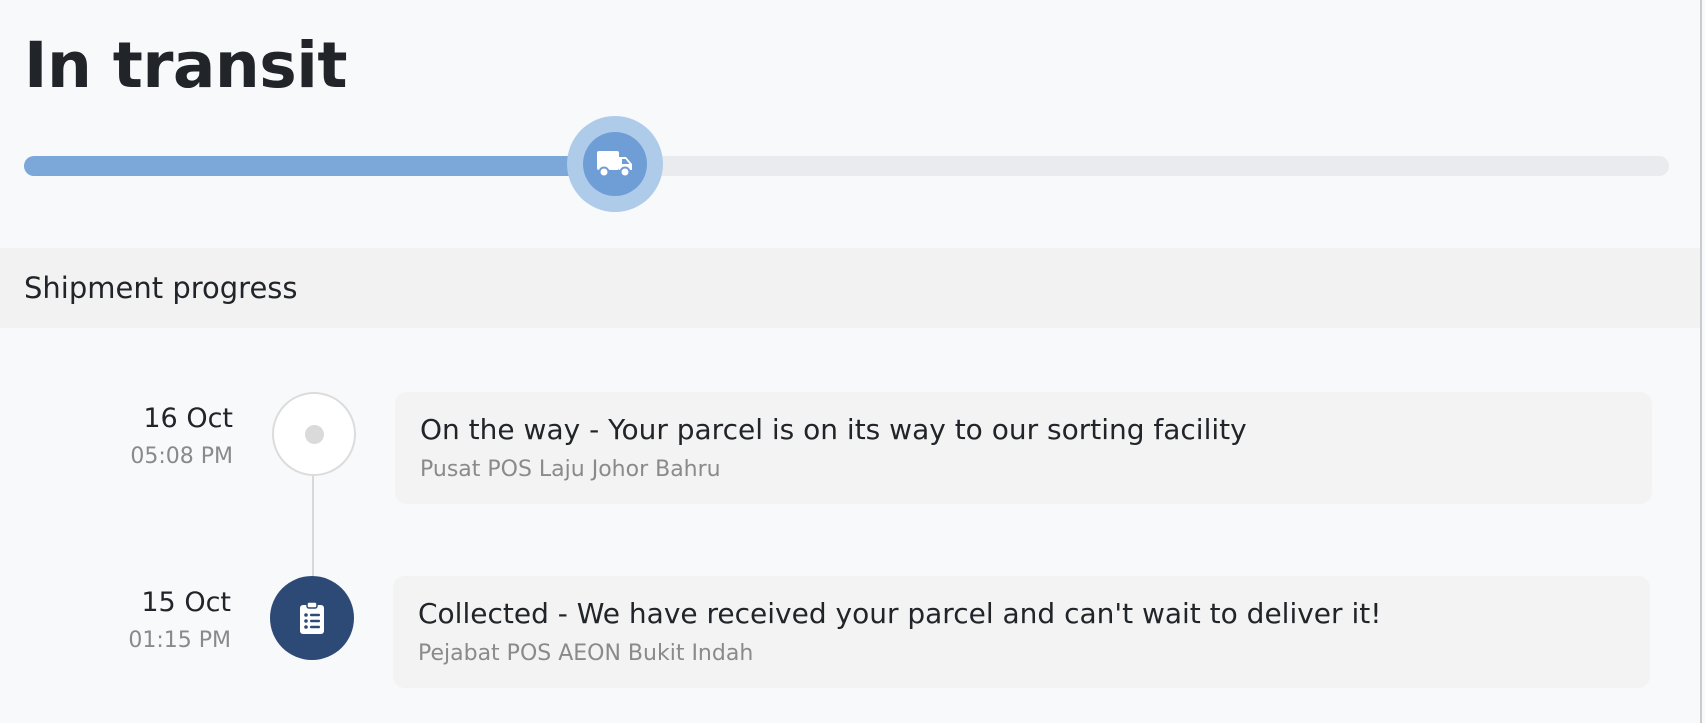  I want to click on progress-marker, so click(615, 164).